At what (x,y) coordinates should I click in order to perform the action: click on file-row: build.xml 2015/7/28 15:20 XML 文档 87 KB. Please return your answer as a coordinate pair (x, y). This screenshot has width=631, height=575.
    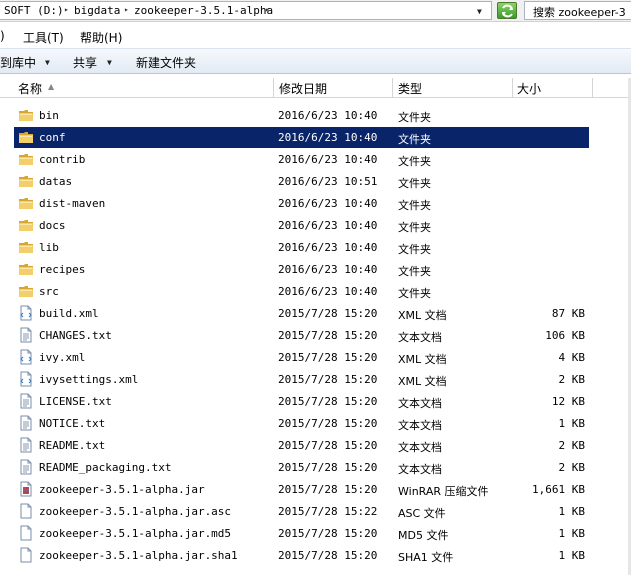
    Looking at the image, I should click on (301, 313).